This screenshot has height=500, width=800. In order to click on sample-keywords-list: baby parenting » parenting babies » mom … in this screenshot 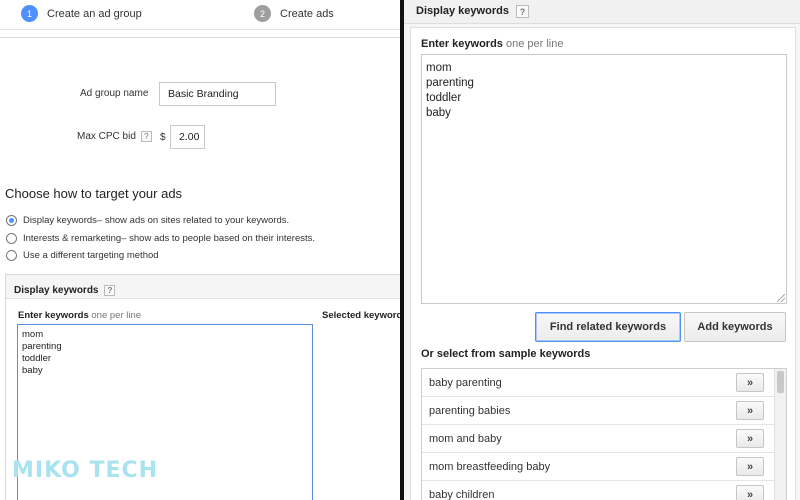, I will do `click(604, 434)`.